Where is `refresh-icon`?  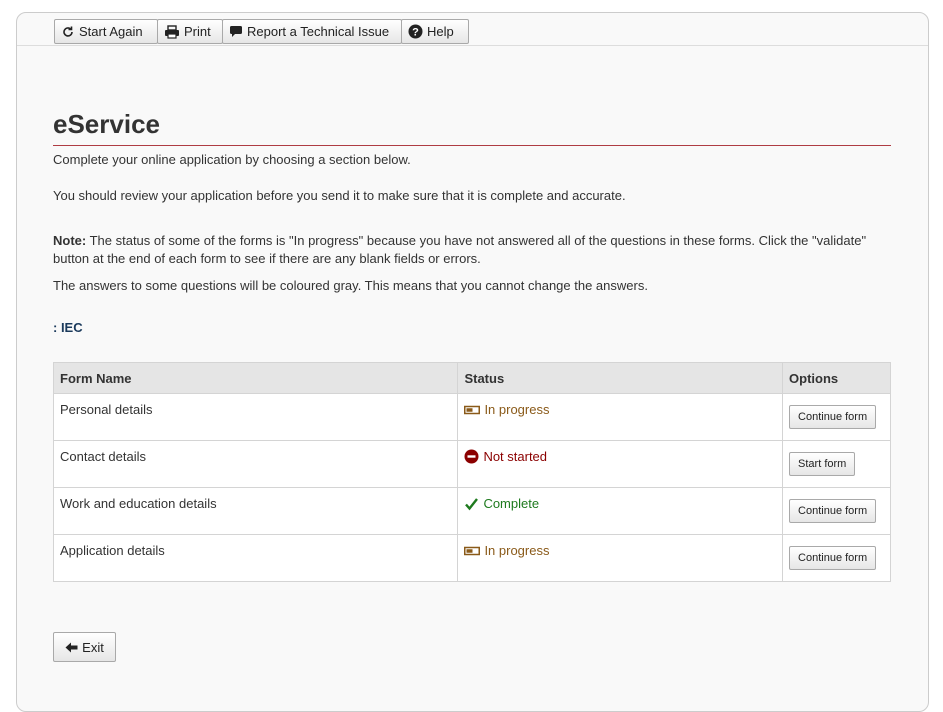
refresh-icon is located at coordinates (68, 32).